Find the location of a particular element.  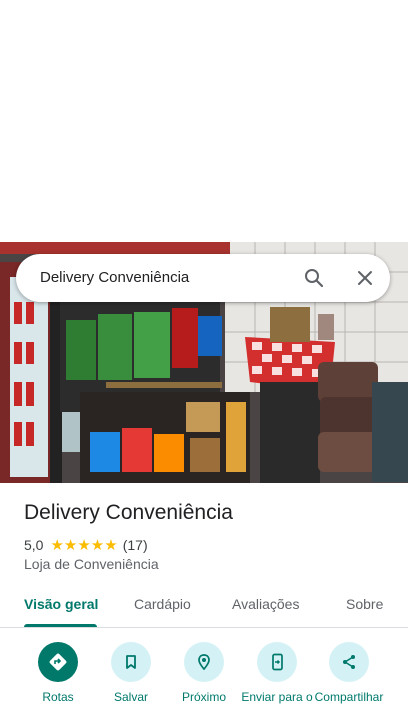

nearby-button: Próximo is located at coordinates (204, 673).